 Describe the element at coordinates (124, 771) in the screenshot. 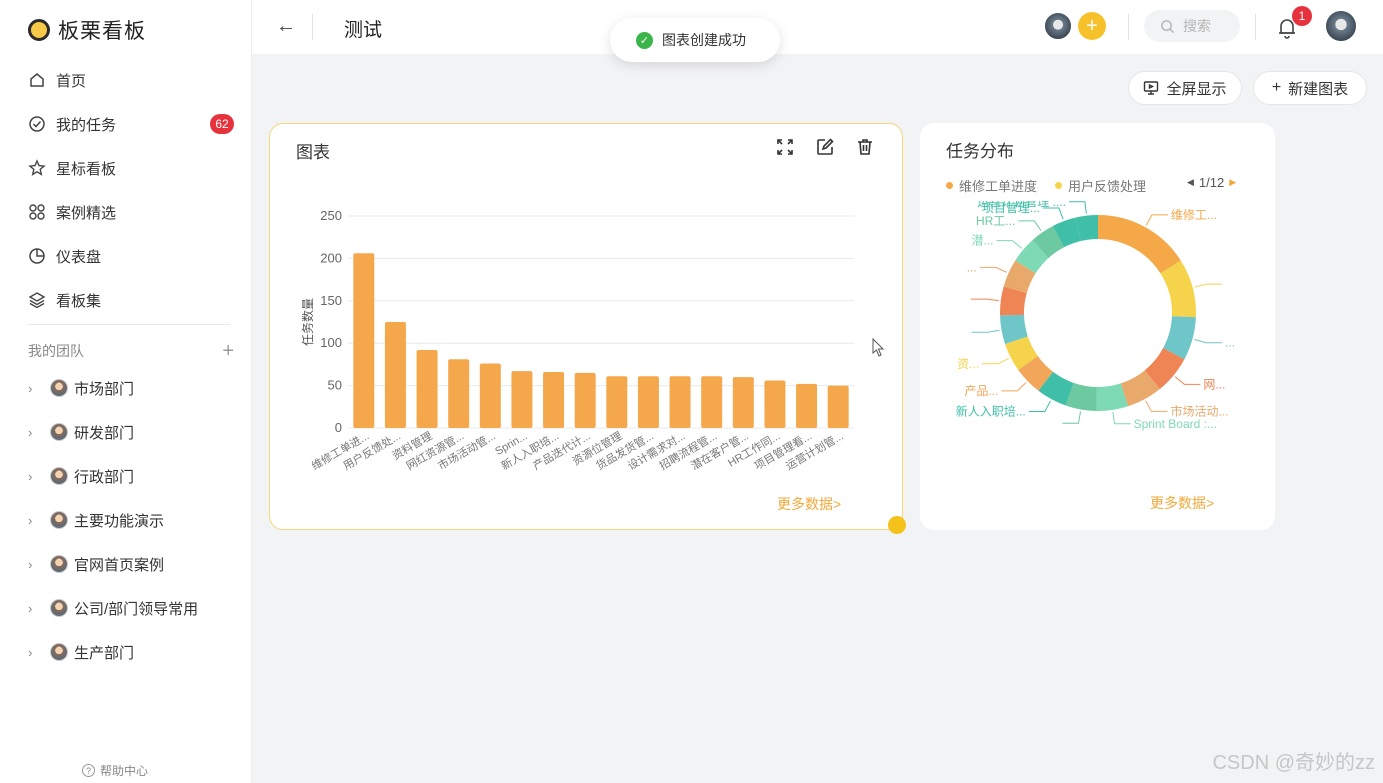

I see `help-label: 帮助中心` at that location.